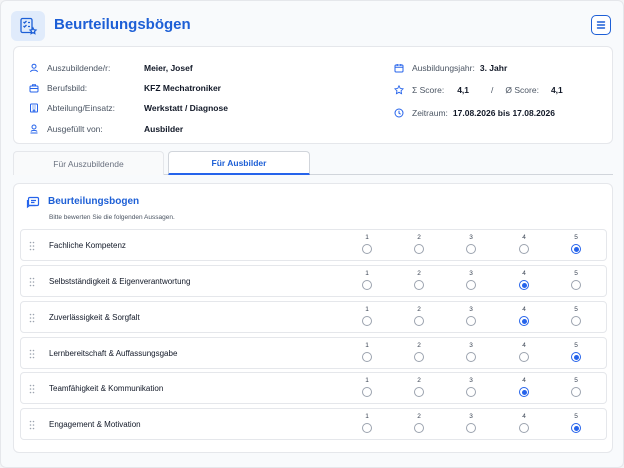 This screenshot has height=468, width=624. What do you see at coordinates (556, 90) in the screenshot?
I see `avg-score-value: 4,1` at bounding box center [556, 90].